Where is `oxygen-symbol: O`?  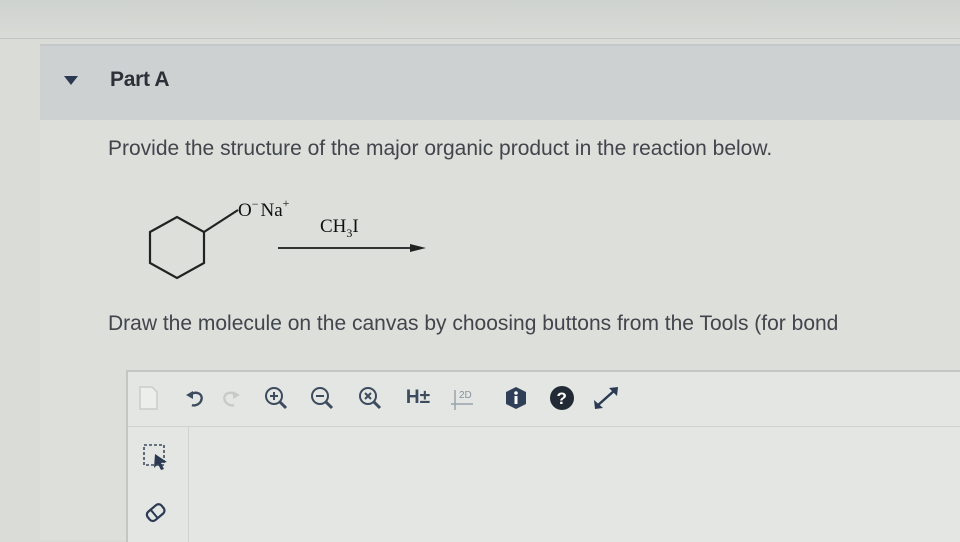 oxygen-symbol: O is located at coordinates (245, 210).